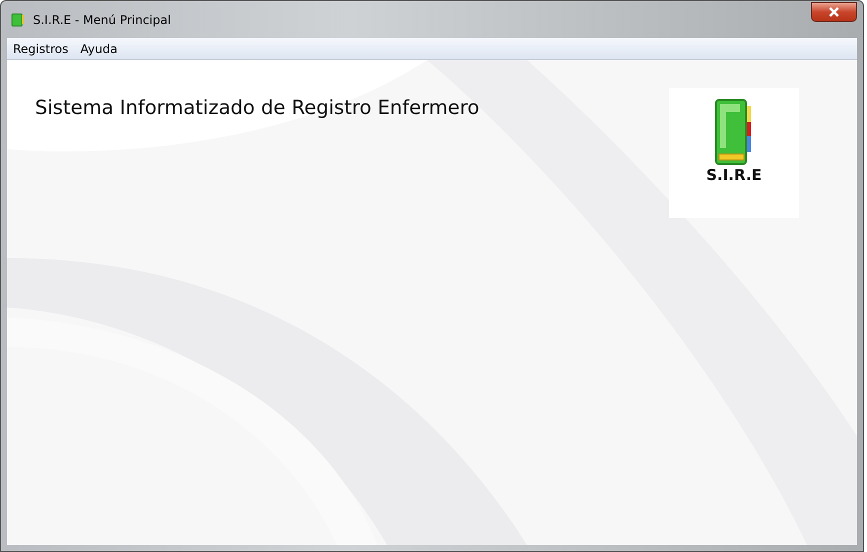  What do you see at coordinates (99, 49) in the screenshot?
I see `menu-item: Ayuda` at bounding box center [99, 49].